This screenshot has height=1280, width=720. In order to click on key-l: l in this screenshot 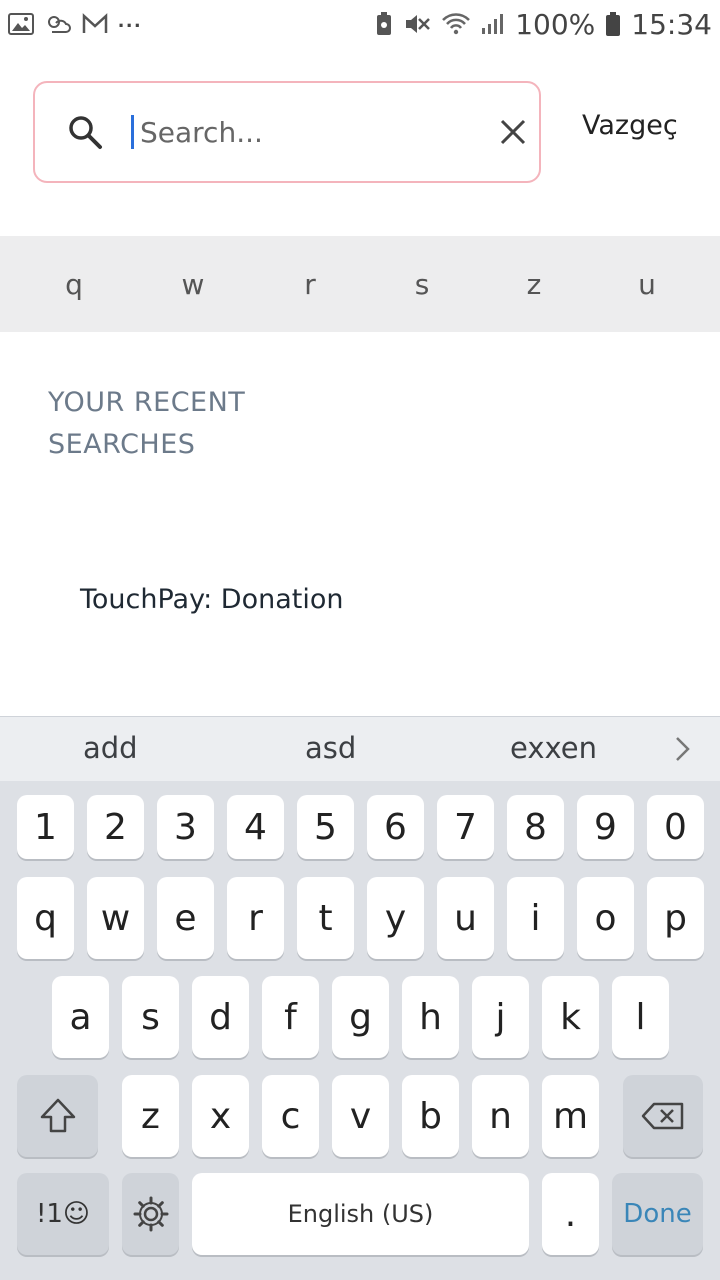, I will do `click(640, 1017)`.